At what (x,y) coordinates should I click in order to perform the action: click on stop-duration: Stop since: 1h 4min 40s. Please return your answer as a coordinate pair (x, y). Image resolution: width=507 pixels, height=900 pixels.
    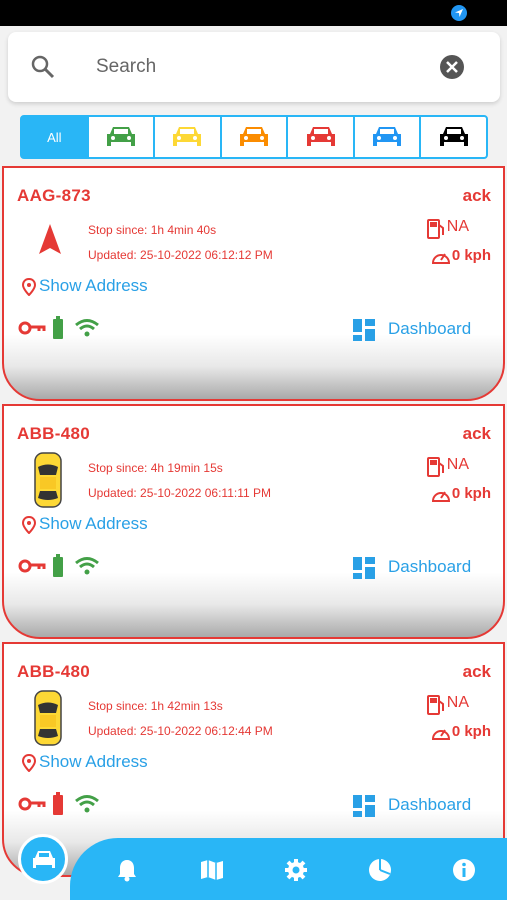
    Looking at the image, I should click on (152, 230).